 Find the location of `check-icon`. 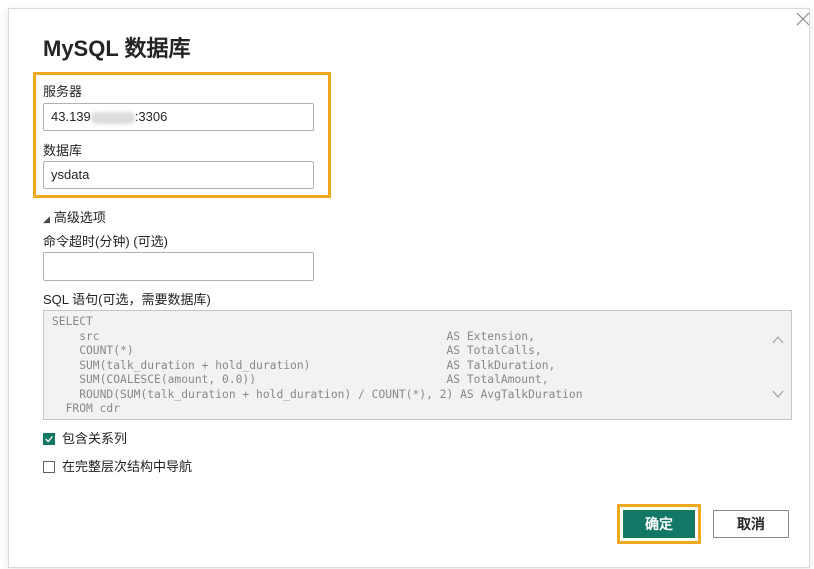

check-icon is located at coordinates (49, 439).